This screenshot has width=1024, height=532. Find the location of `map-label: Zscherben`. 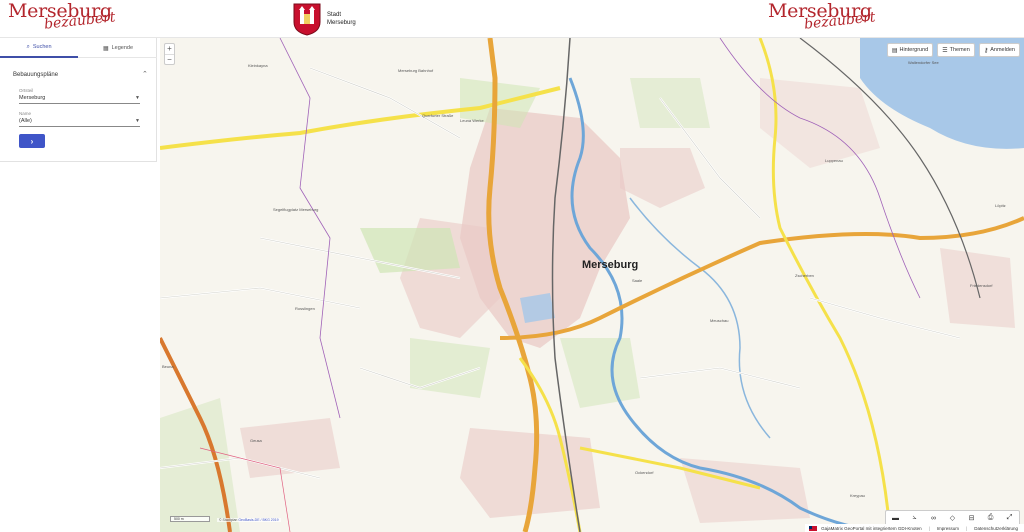

map-label: Zscherben is located at coordinates (804, 275).